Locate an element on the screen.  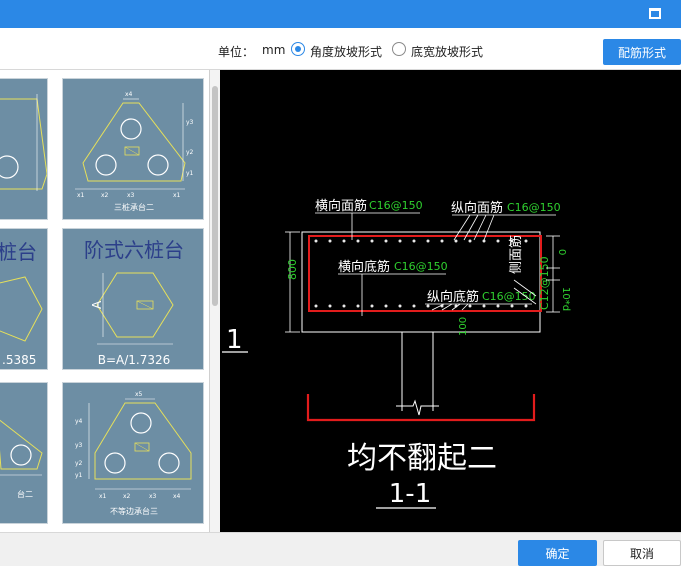
top-transverse-label: 横向面筋 is located at coordinates (341, 206).